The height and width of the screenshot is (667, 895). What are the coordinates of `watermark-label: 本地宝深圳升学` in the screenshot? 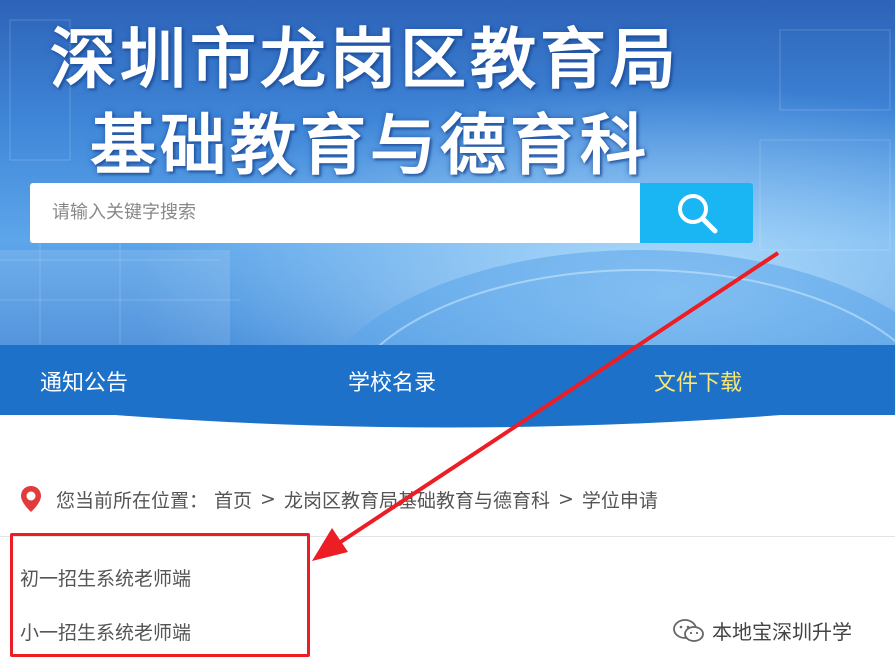 It's located at (782, 632).